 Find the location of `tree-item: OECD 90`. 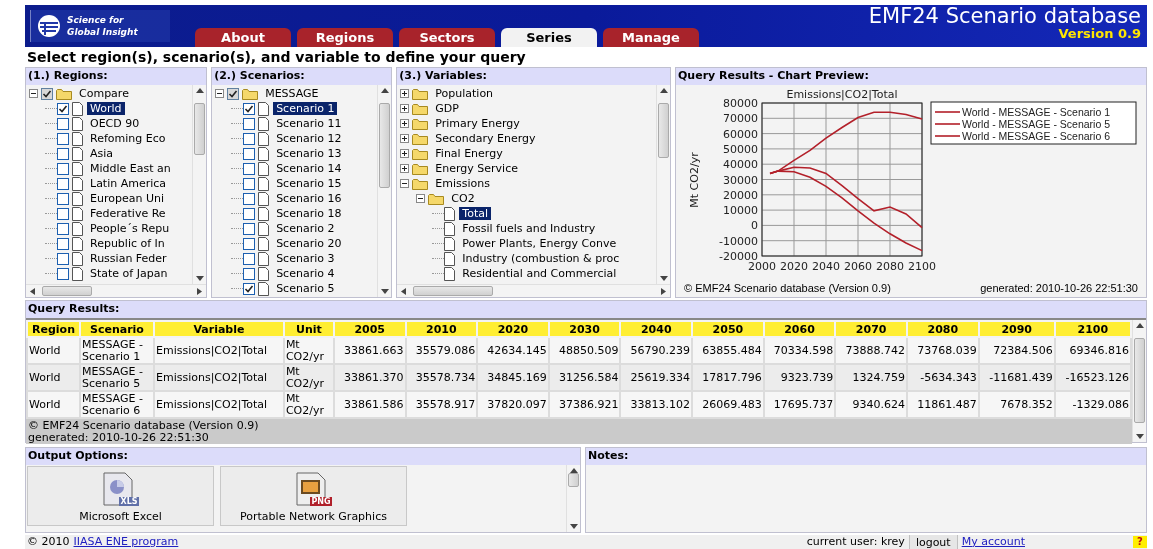

tree-item: OECD 90 is located at coordinates (115, 123).